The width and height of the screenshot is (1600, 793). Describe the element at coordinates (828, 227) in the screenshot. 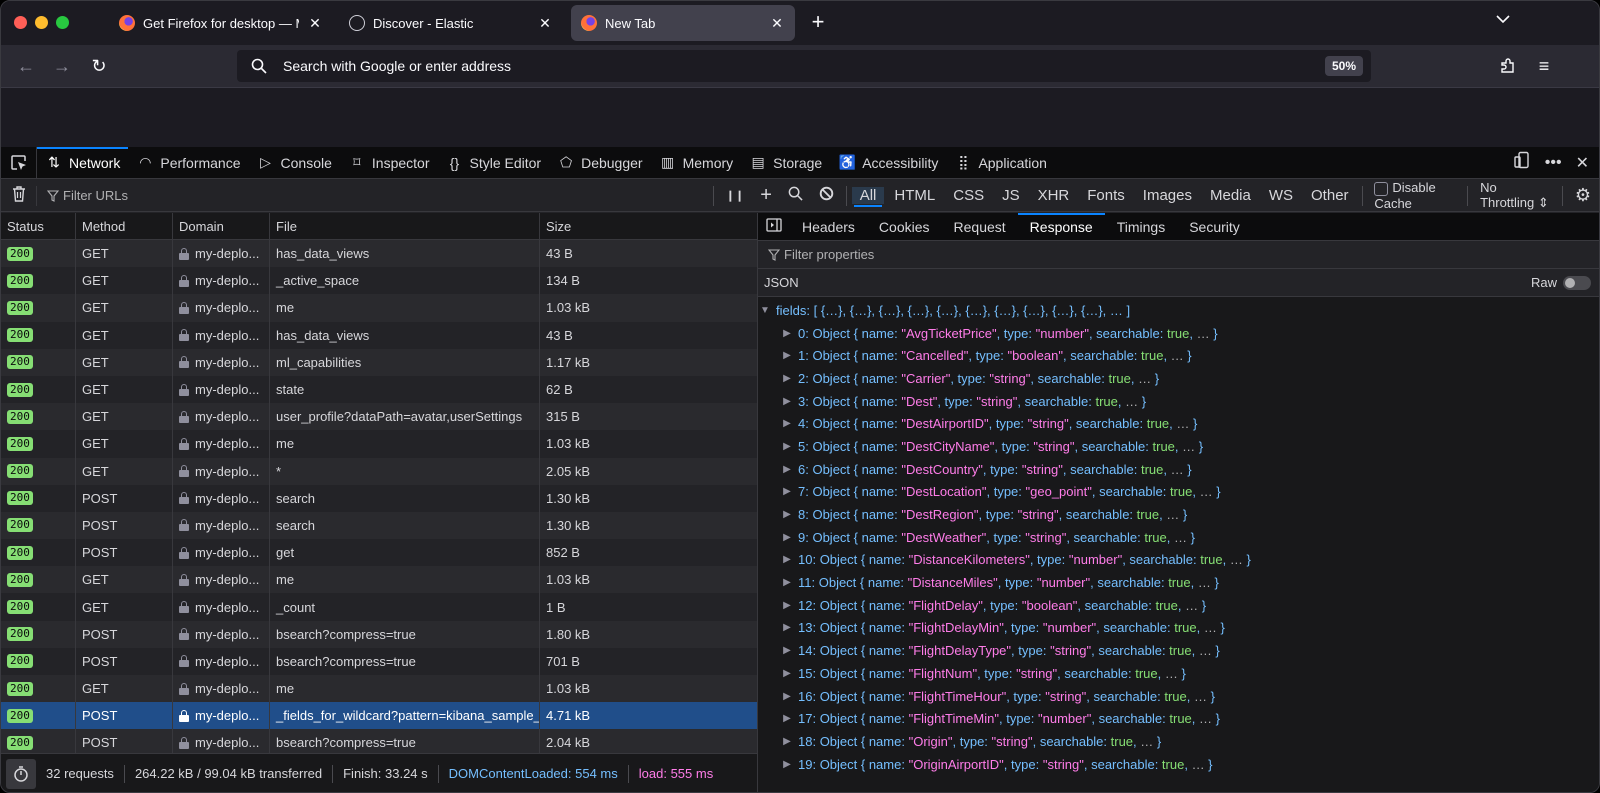

I see `details-tab-headers: Headers` at that location.